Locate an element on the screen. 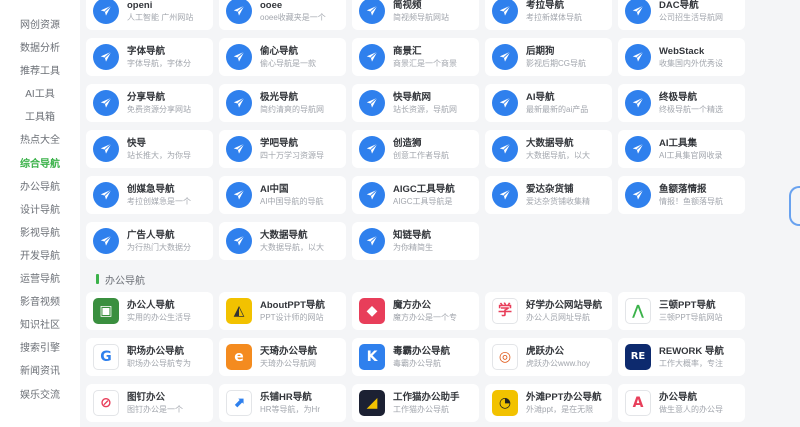  nav-card: 偷心导航 偷心导航是一款 is located at coordinates (282, 57).